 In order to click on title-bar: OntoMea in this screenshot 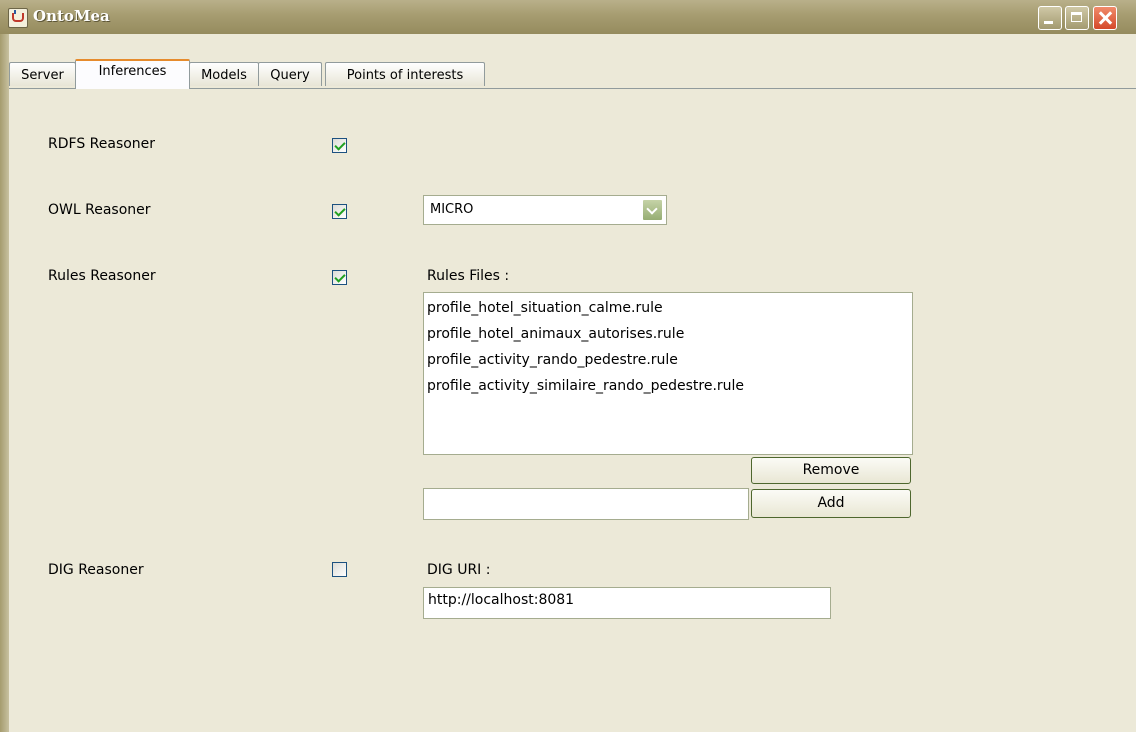, I will do `click(568, 17)`.